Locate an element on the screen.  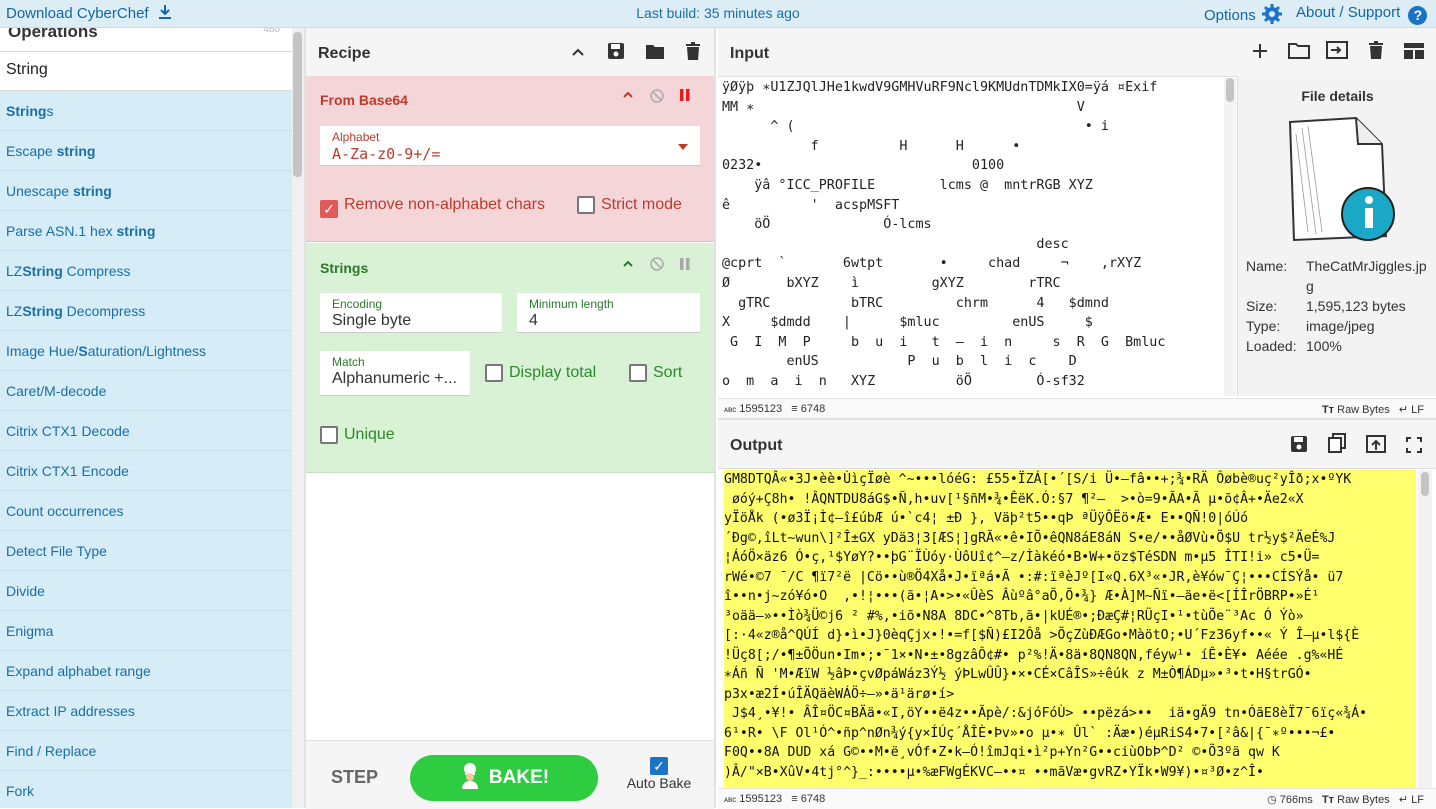
operation-item: Extract IP addresses is located at coordinates (146, 711).